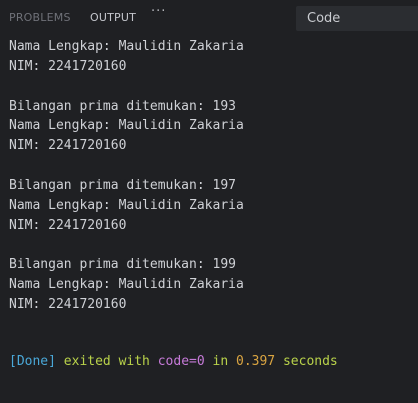  Describe the element at coordinates (122, 265) in the screenshot. I see `output-line: Bilangan prima ditemukan: 199` at that location.